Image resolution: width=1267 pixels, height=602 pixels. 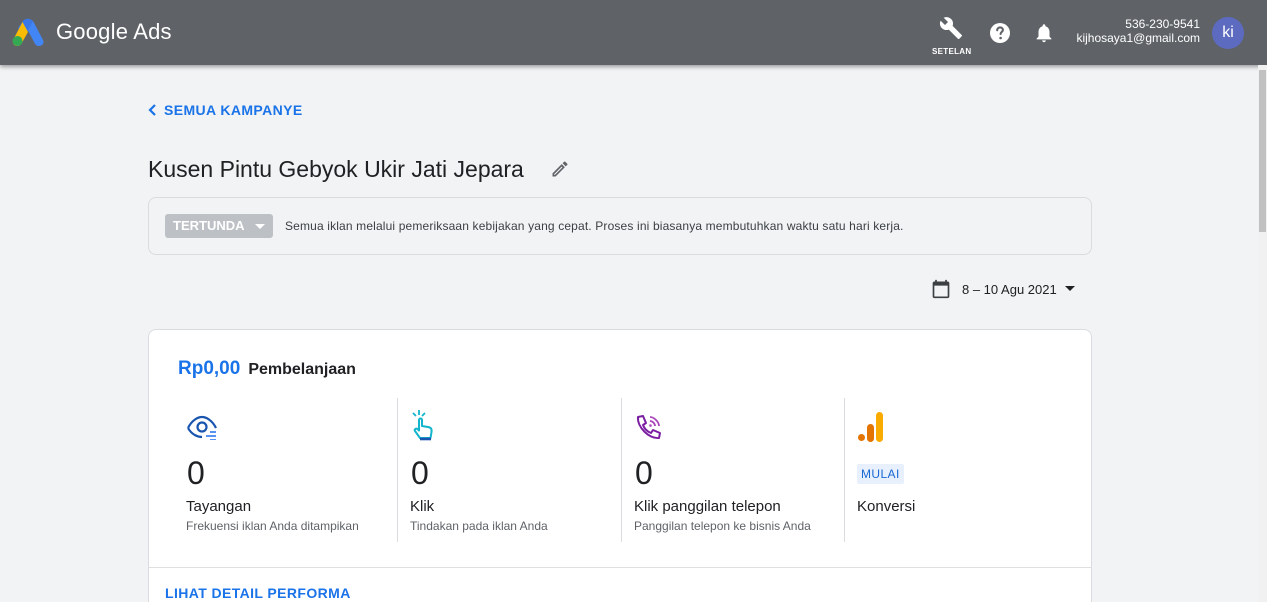 I want to click on settings-button: SETELAN, so click(x=952, y=36).